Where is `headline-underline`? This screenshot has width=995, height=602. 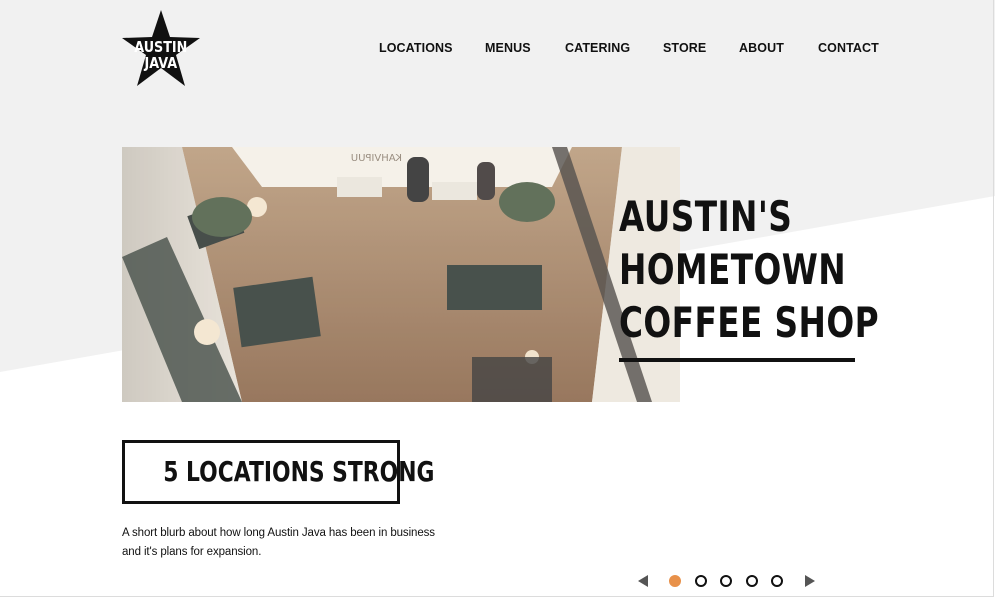
headline-underline is located at coordinates (737, 360).